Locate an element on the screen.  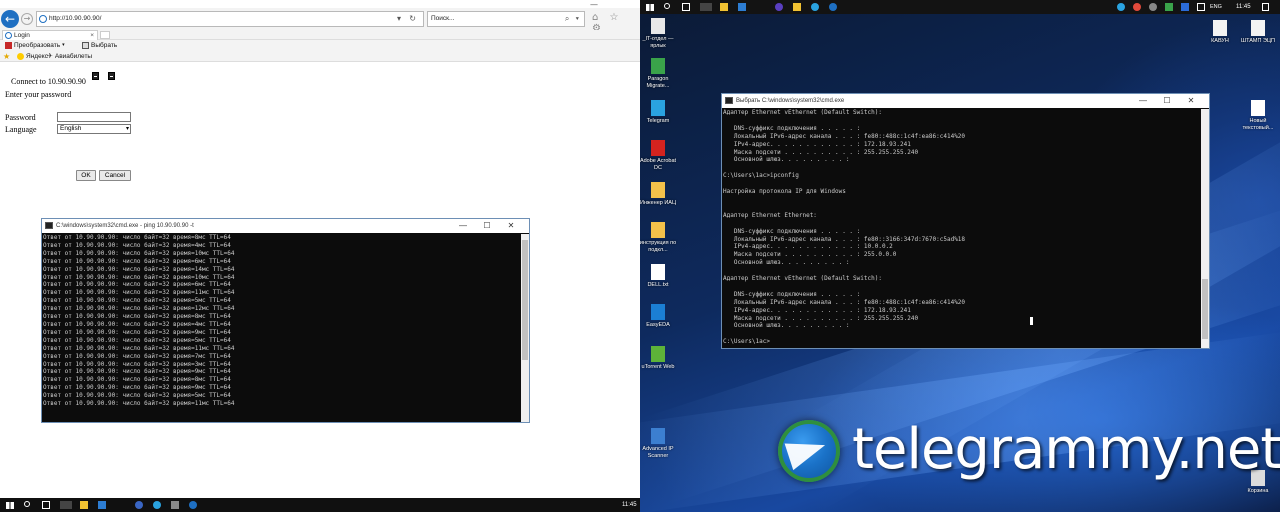
desktop-icon: Adobe Acrobat DC is located at coordinates (659, 155).